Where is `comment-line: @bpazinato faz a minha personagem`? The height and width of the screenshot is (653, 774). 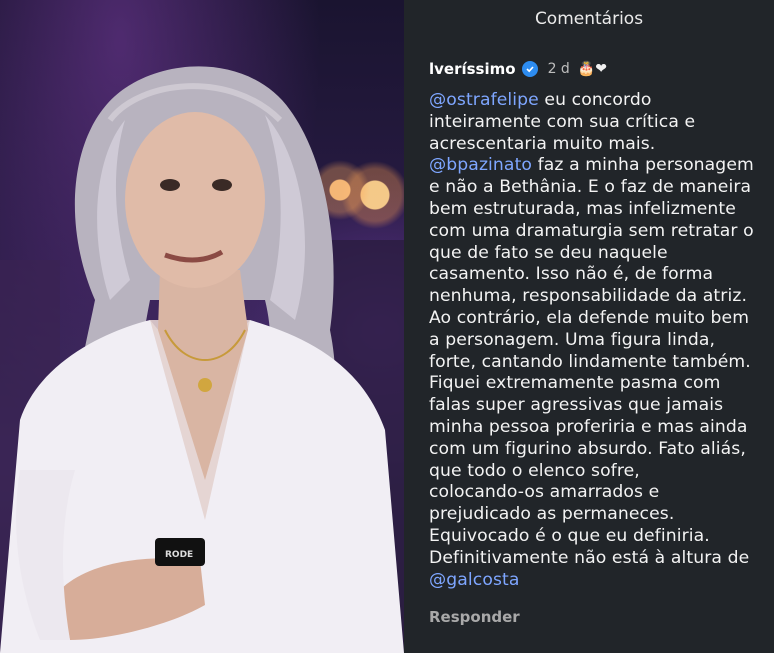
comment-line: @bpazinato faz a minha personagem is located at coordinates (601, 166).